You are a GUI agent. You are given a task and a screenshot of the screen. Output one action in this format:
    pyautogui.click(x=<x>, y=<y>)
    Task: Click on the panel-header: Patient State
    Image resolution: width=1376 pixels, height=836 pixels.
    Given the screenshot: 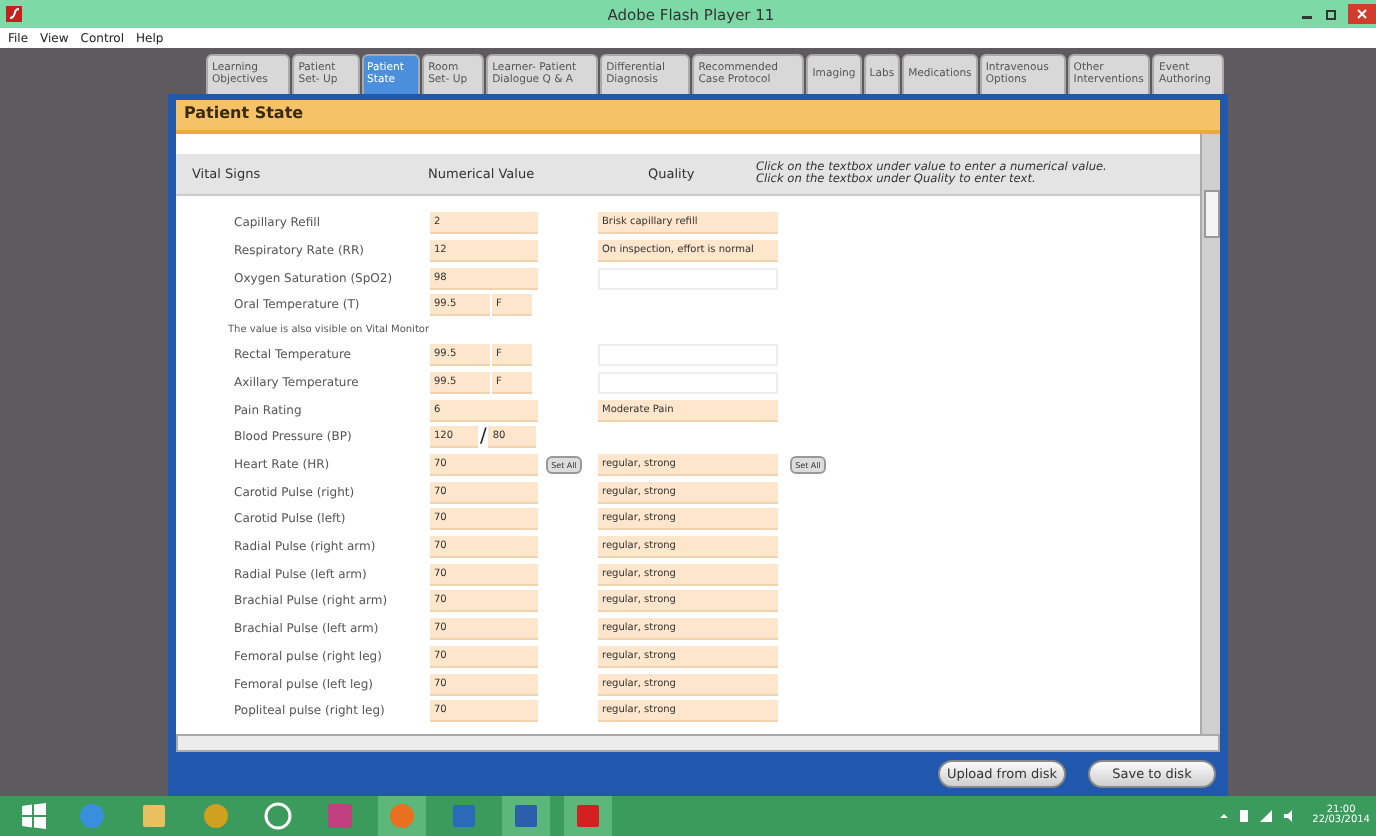 What is the action you would take?
    pyautogui.click(x=698, y=117)
    